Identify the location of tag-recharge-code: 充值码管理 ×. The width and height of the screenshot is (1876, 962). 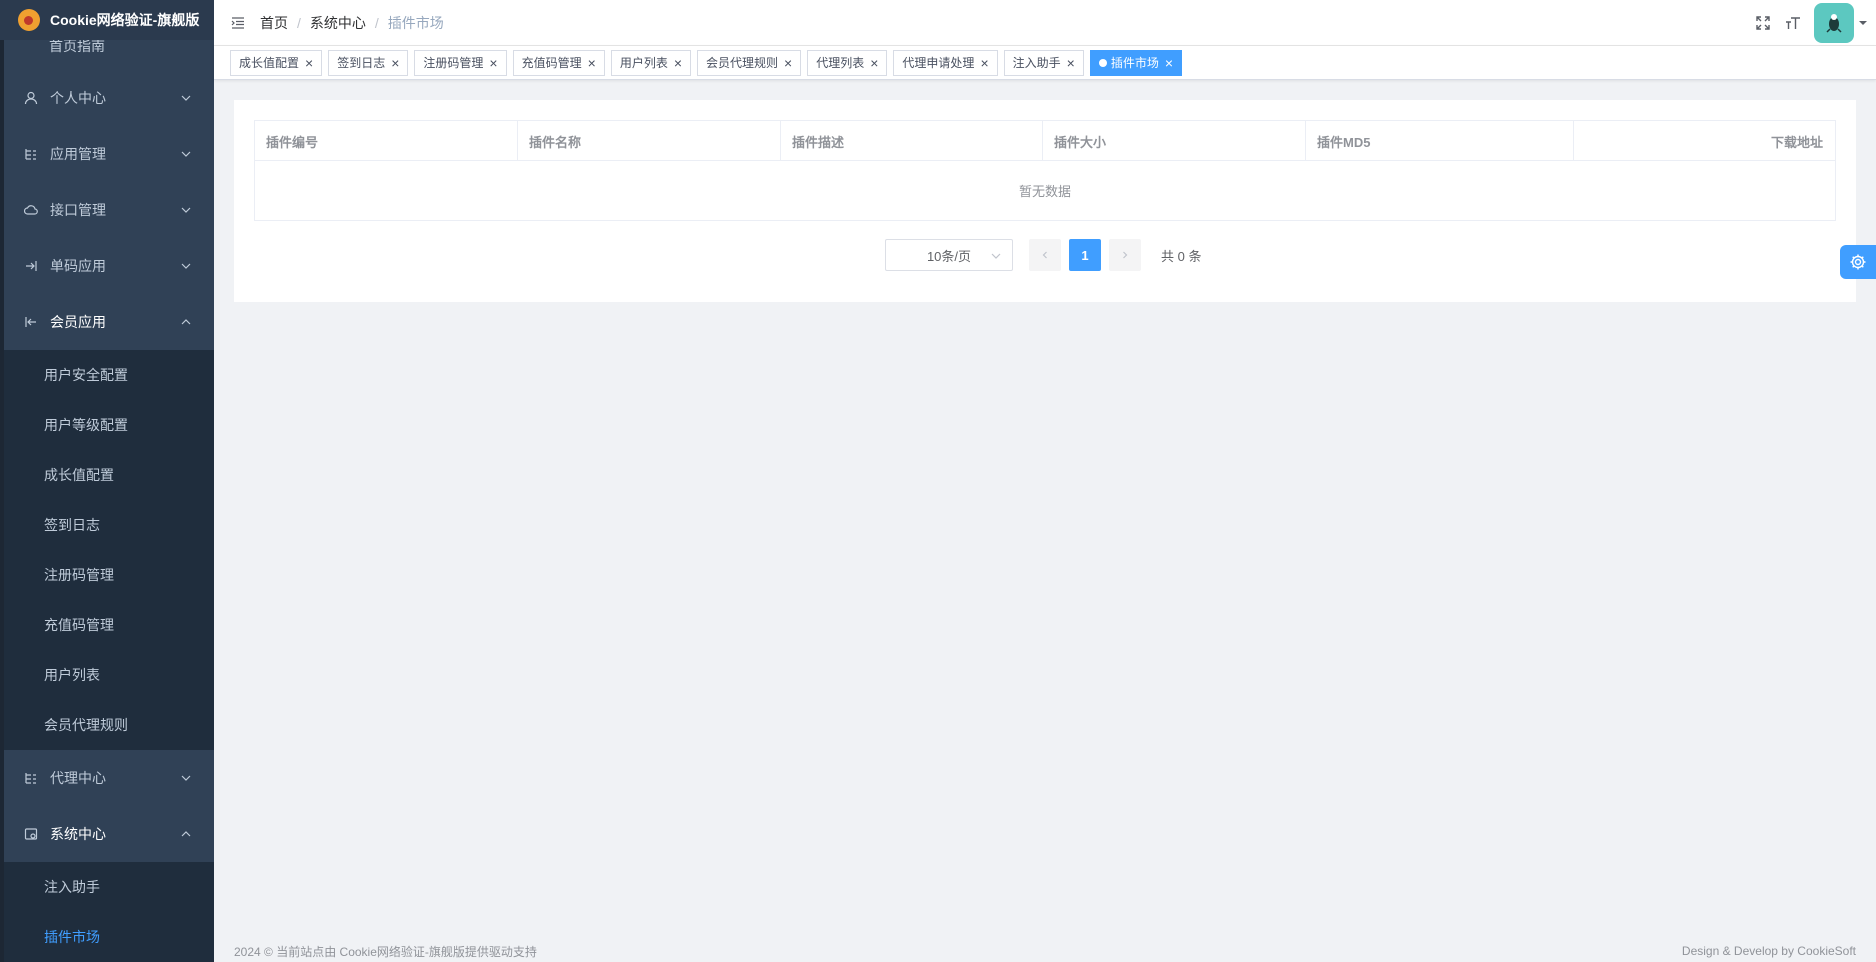
(558, 62).